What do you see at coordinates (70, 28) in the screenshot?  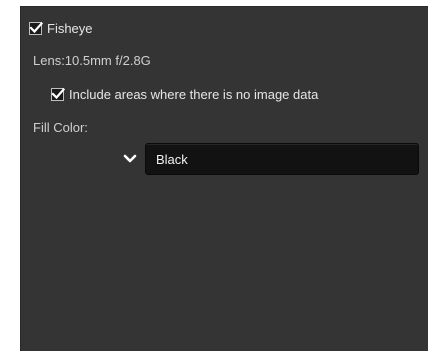 I see `fisheye-label: Fisheye` at bounding box center [70, 28].